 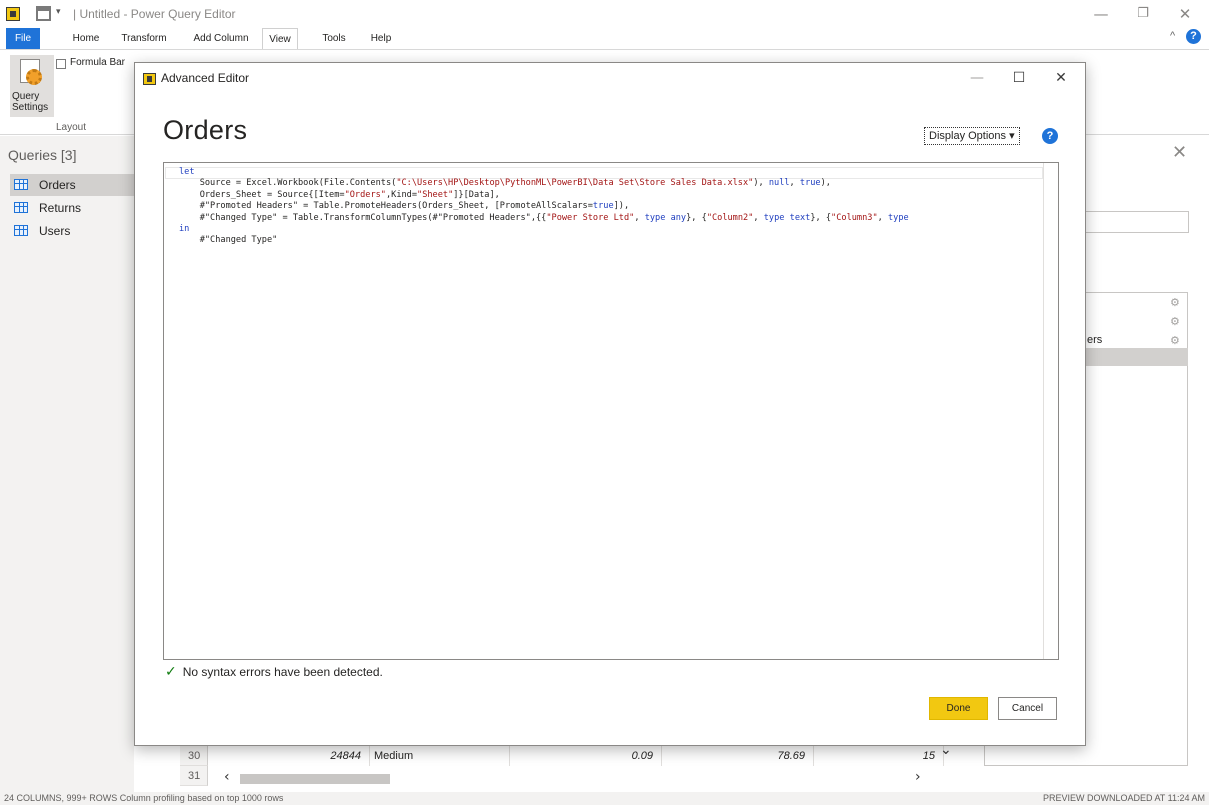 I want to click on tab-file: File, so click(x=23, y=38).